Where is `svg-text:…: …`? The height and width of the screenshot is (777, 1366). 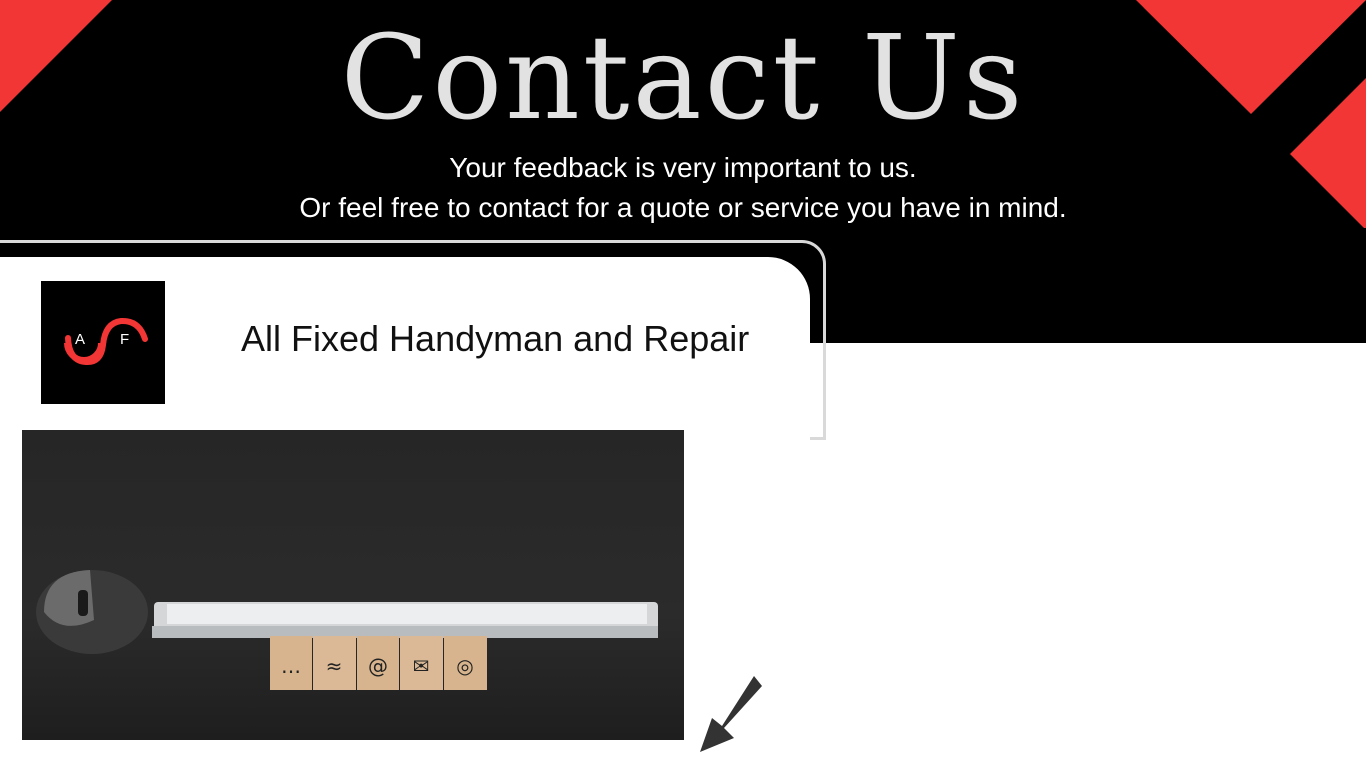 svg-text:…: … is located at coordinates (291, 666).